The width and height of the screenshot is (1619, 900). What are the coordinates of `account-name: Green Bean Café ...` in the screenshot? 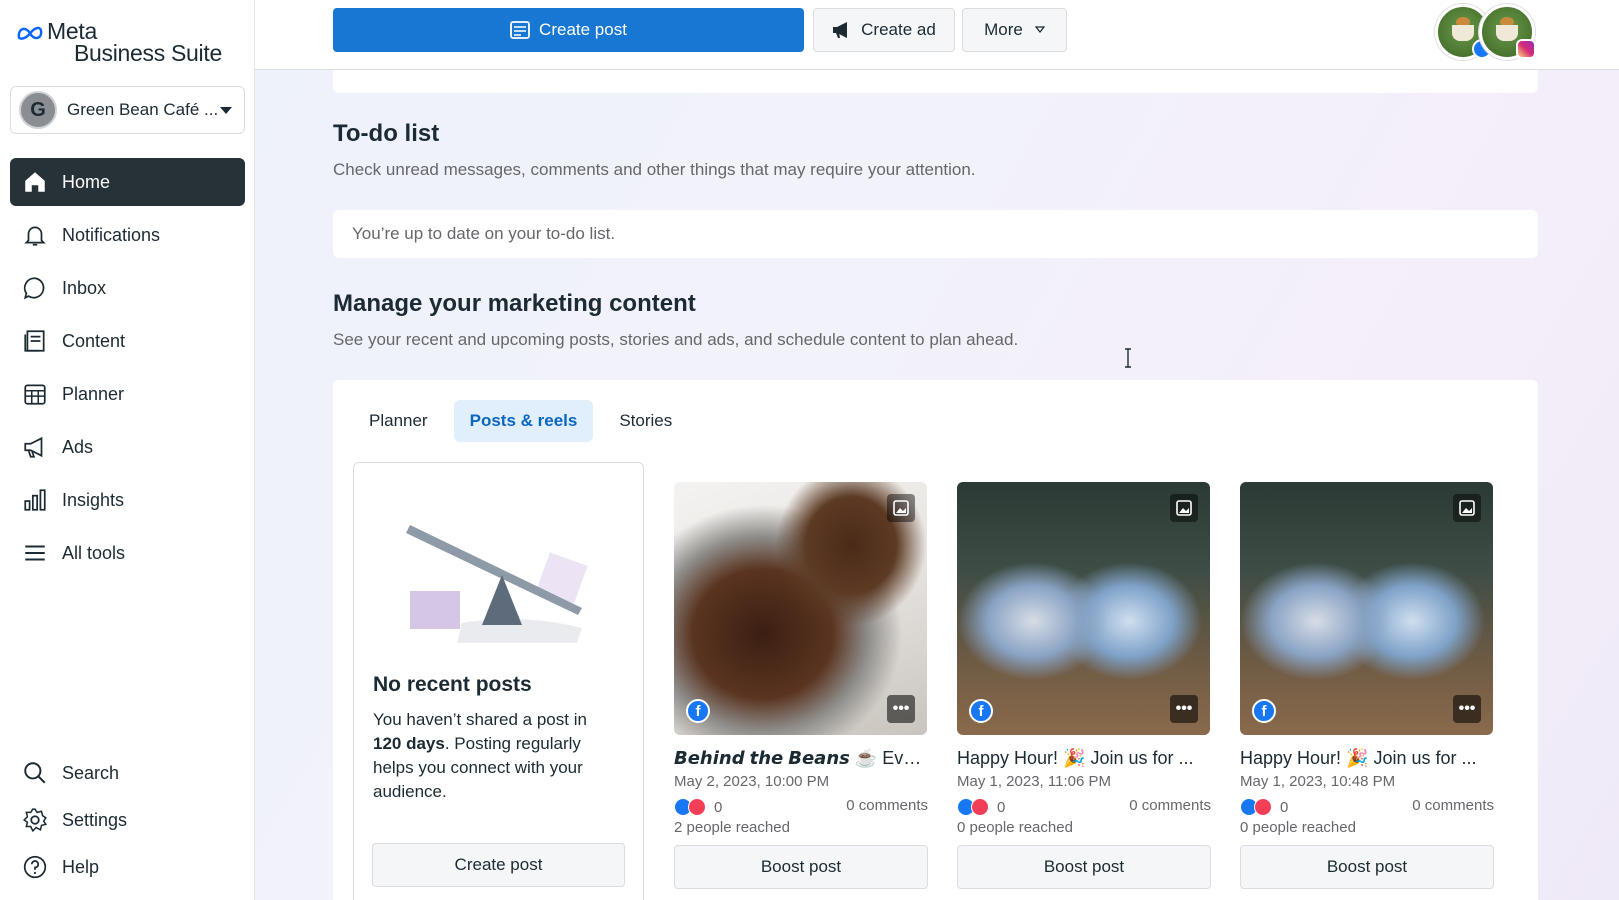 It's located at (143, 109).